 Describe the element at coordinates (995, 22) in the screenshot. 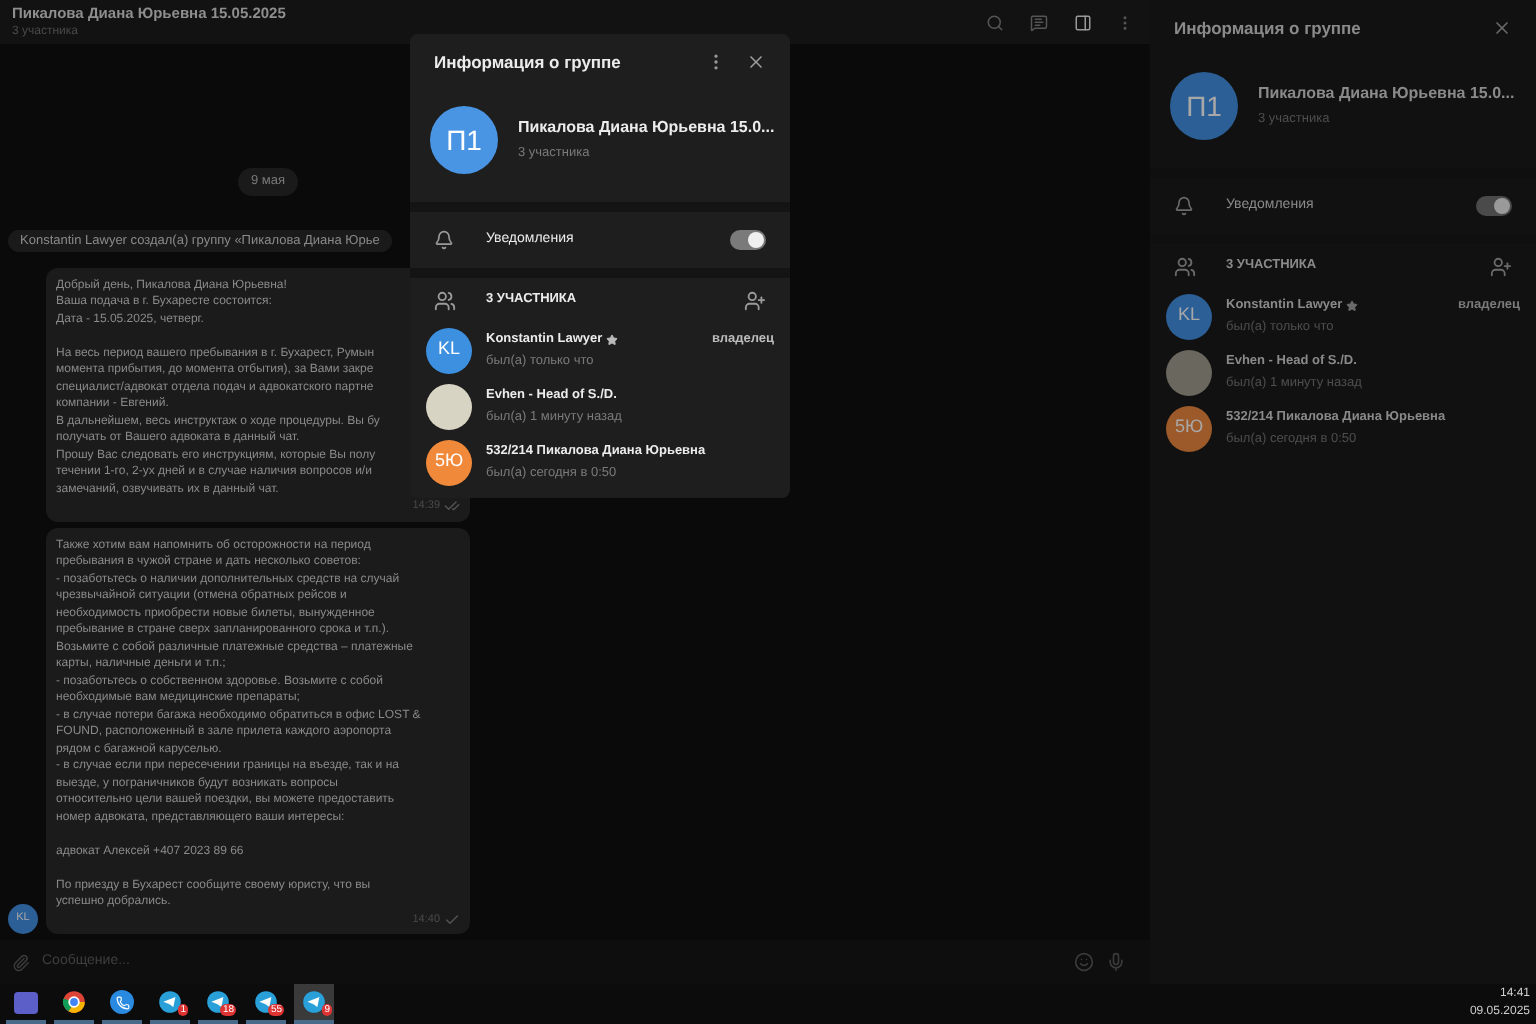

I see `search-icon` at that location.